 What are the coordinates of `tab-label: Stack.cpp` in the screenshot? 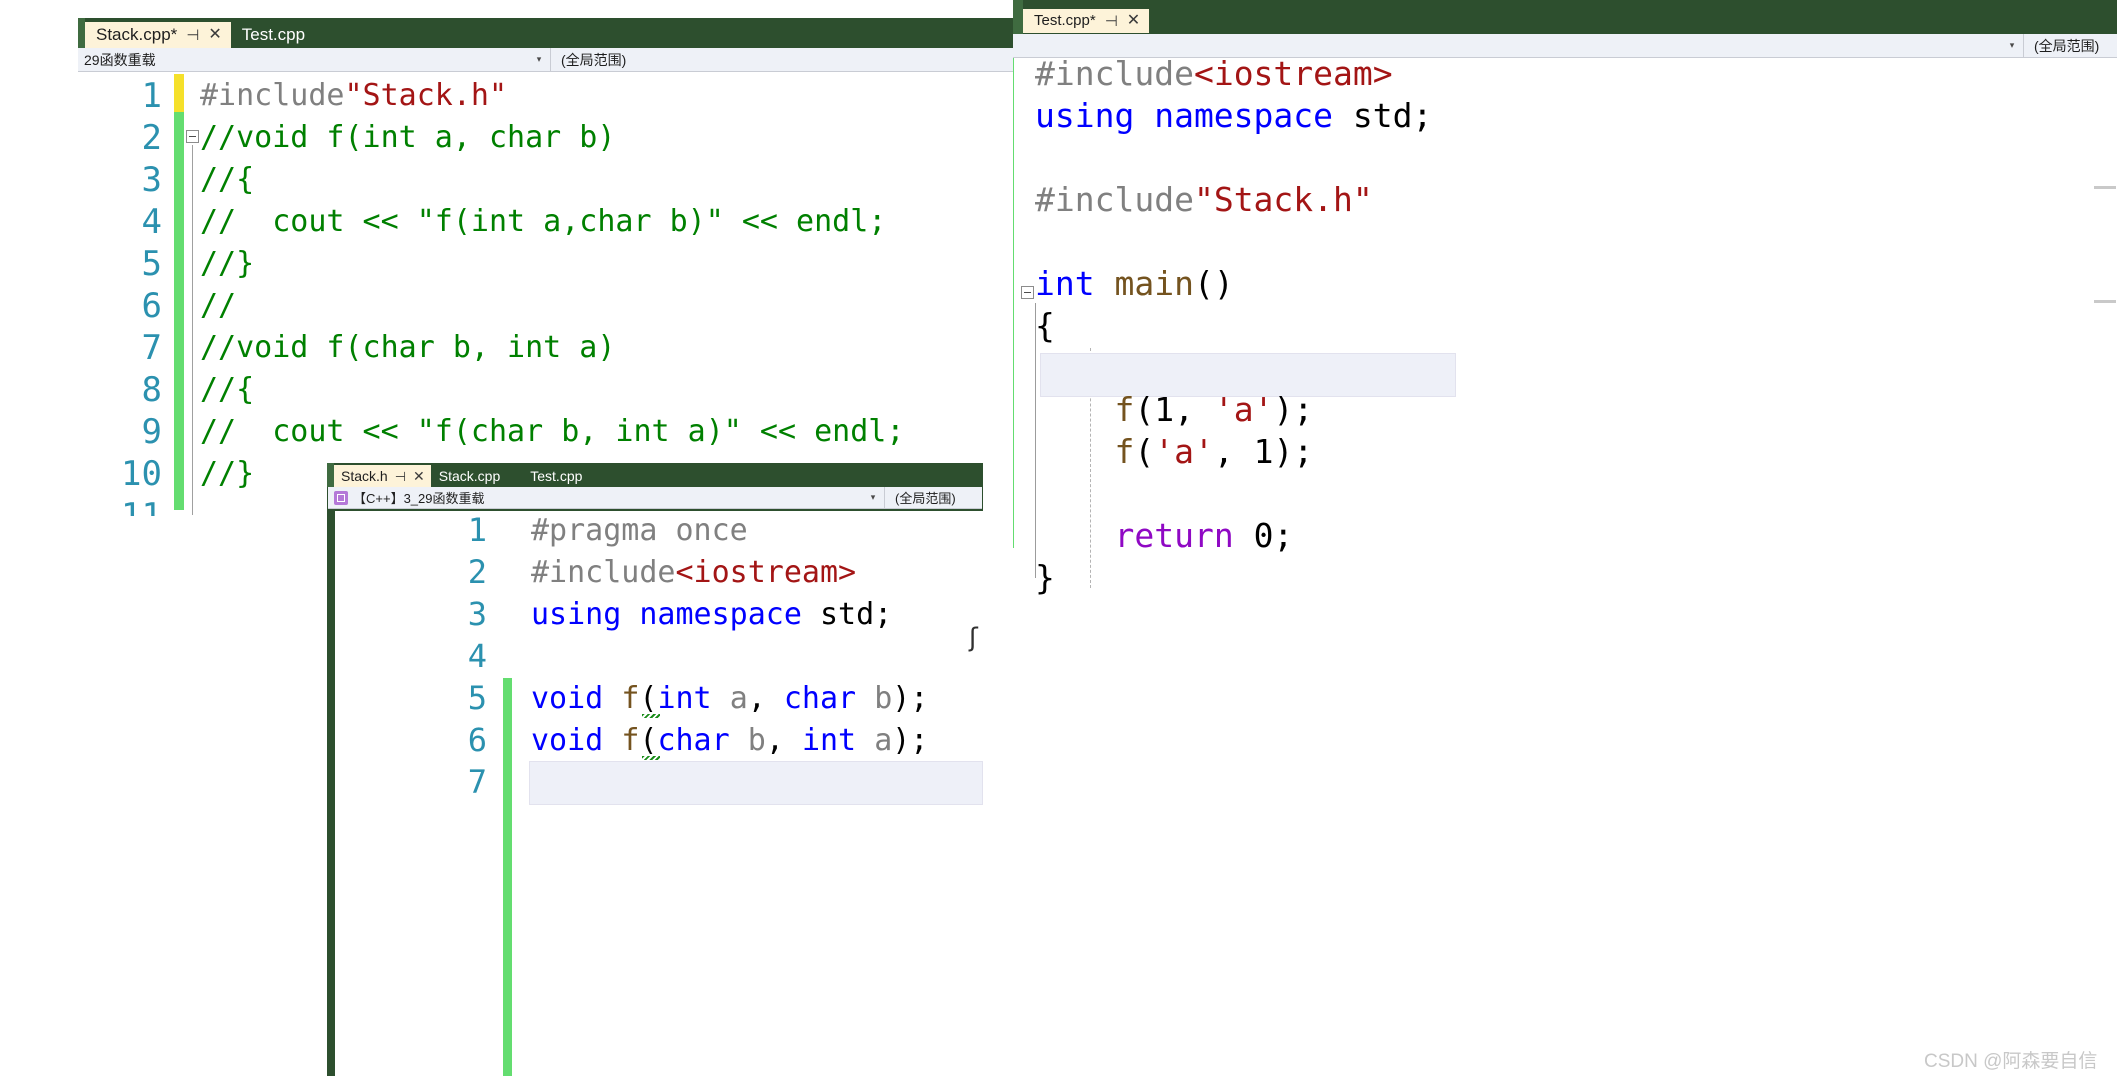 It's located at (469, 476).